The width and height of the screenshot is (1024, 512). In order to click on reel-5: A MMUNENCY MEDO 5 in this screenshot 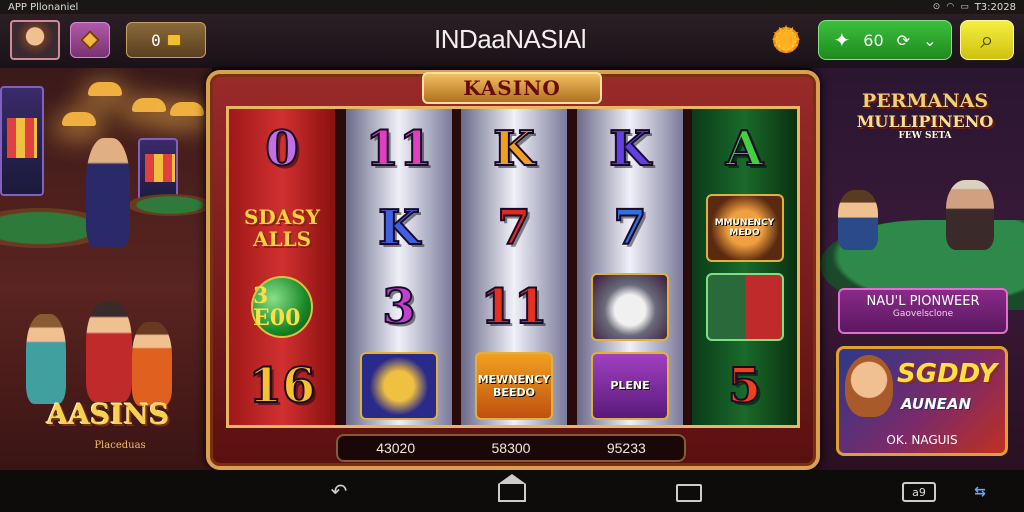, I will do `click(744, 267)`.